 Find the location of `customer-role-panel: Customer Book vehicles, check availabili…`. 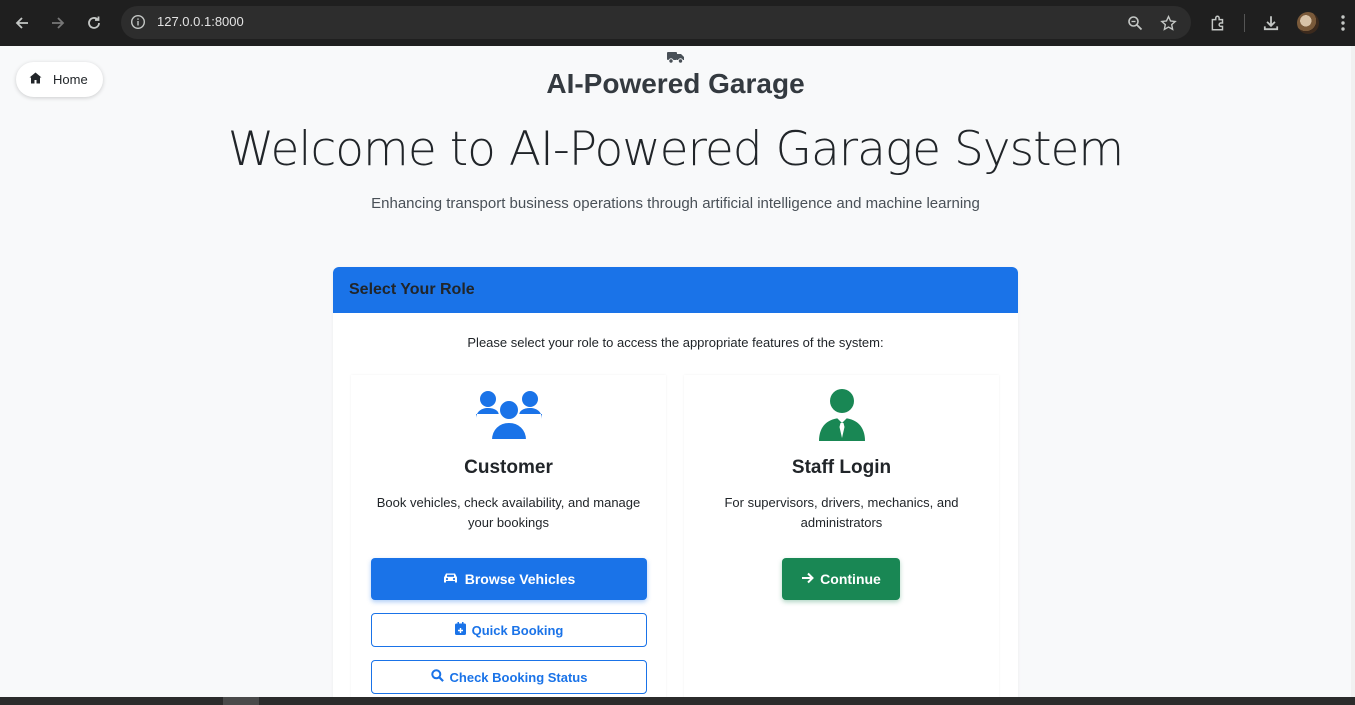

customer-role-panel: Customer Book vehicles, check availabili… is located at coordinates (508, 536).